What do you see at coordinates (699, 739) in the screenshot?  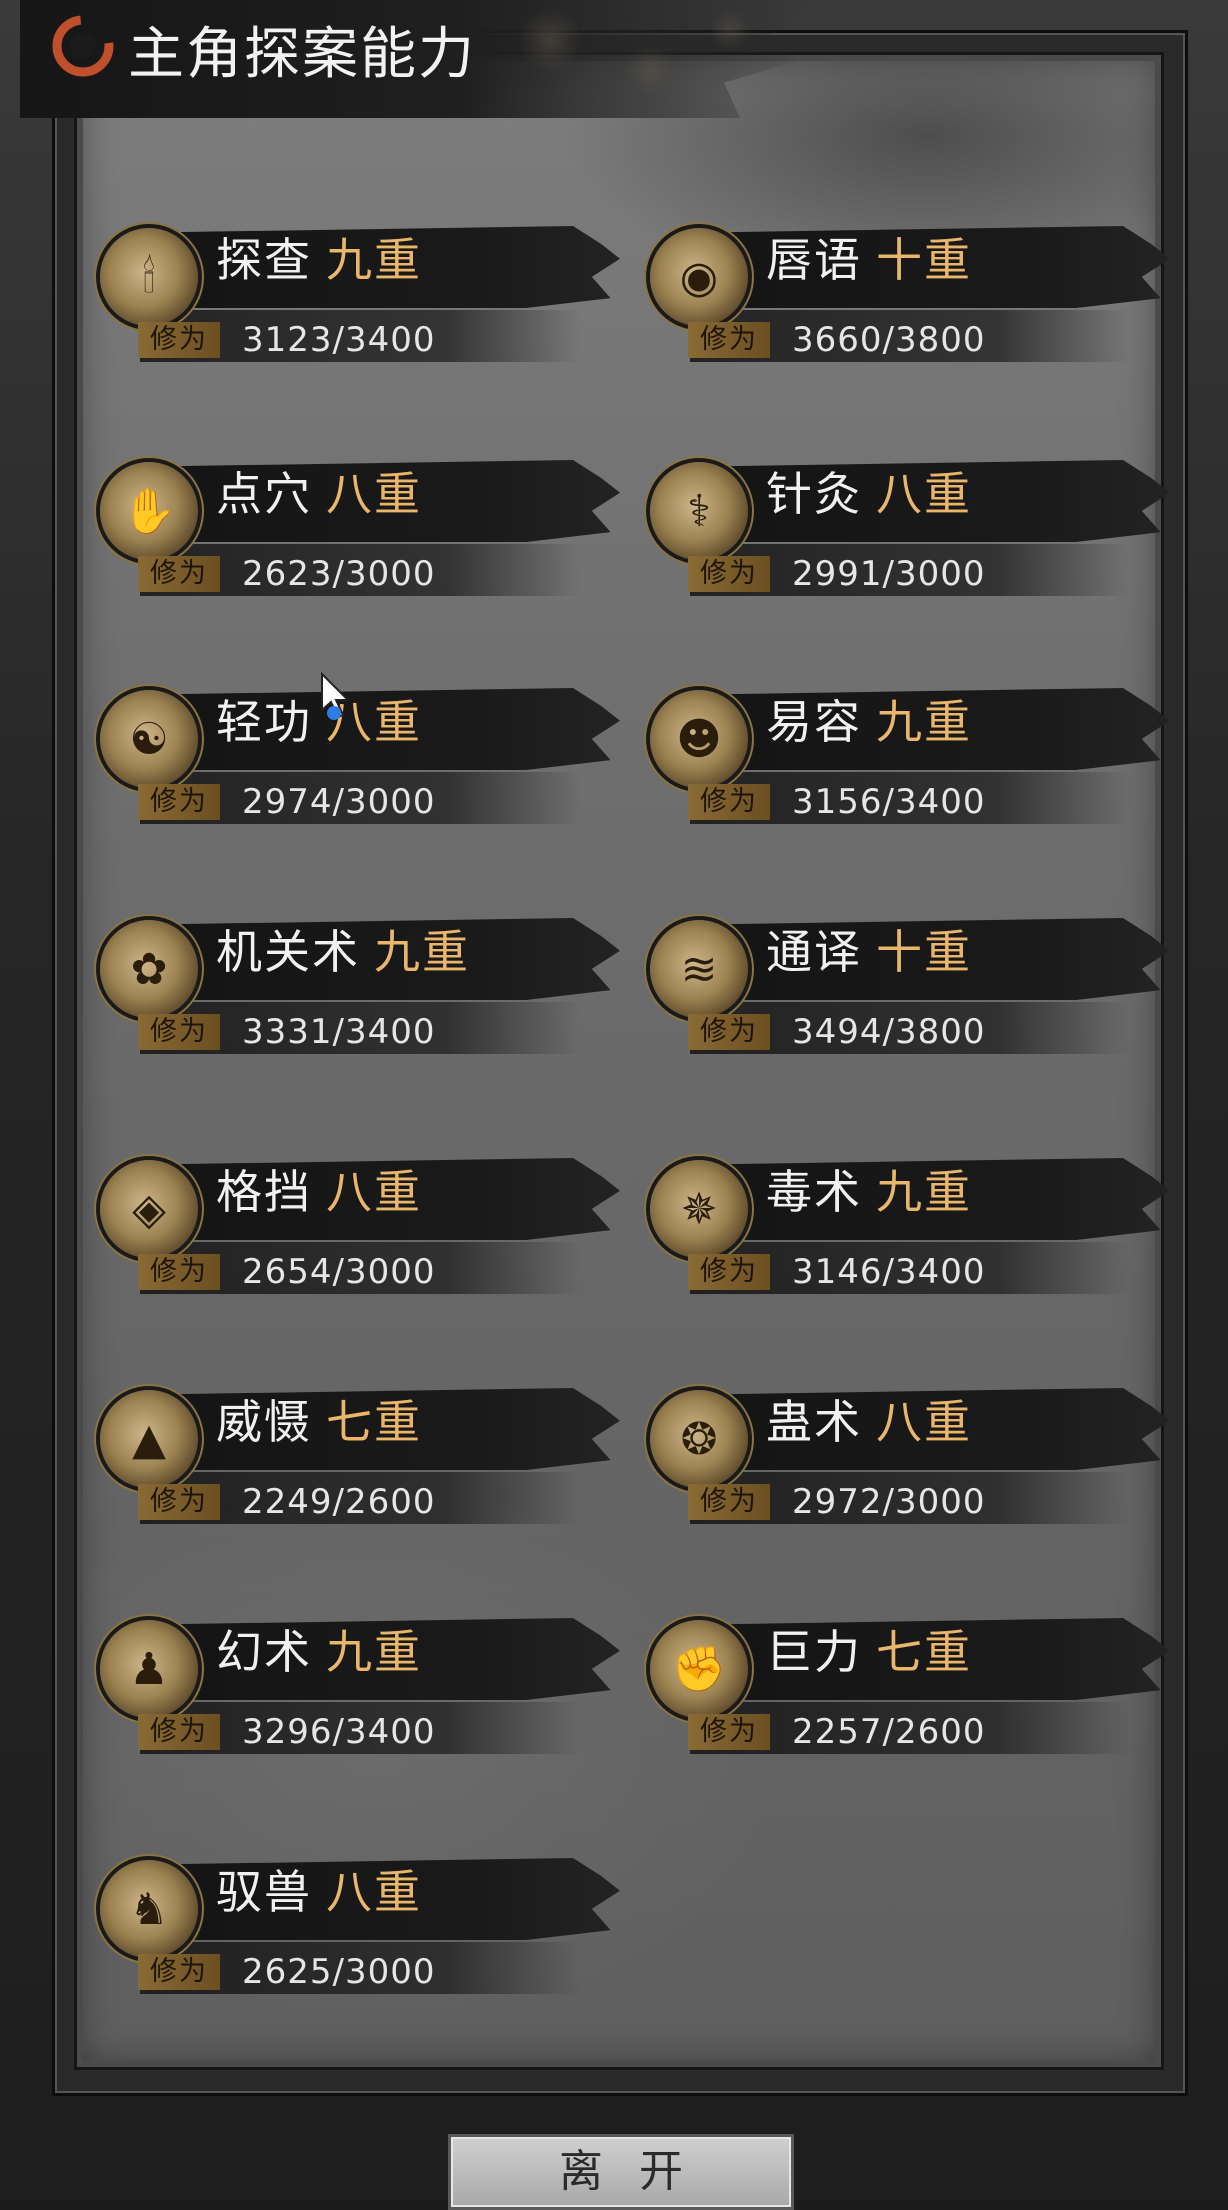 I see `mask-icon: ☻` at bounding box center [699, 739].